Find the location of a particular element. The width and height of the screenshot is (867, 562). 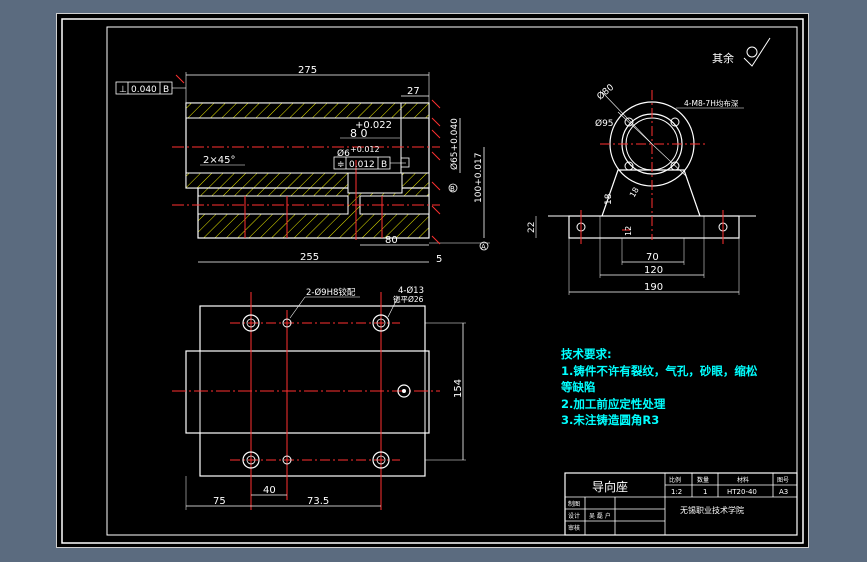

dim-255: 255 is located at coordinates (309, 257).